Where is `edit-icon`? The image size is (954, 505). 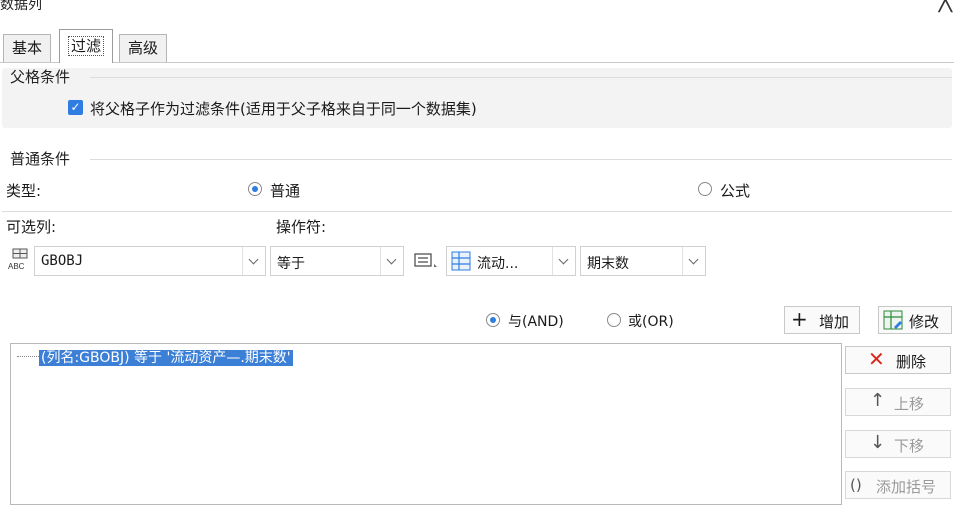
edit-icon is located at coordinates (893, 320).